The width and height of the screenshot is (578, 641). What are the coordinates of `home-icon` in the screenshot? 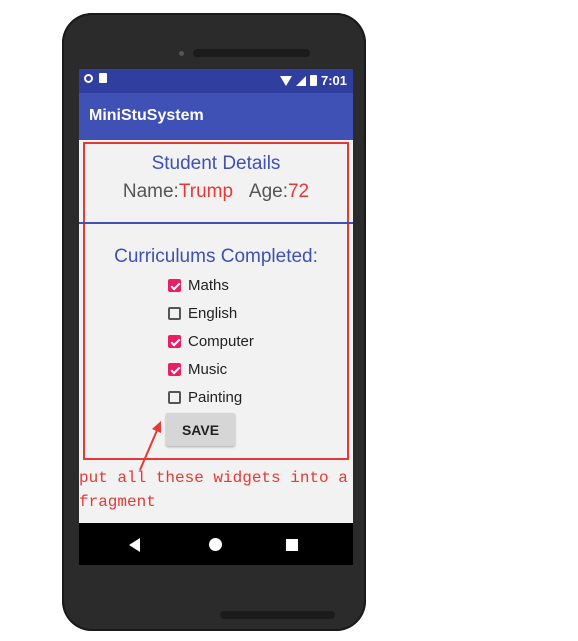 It's located at (215, 544).